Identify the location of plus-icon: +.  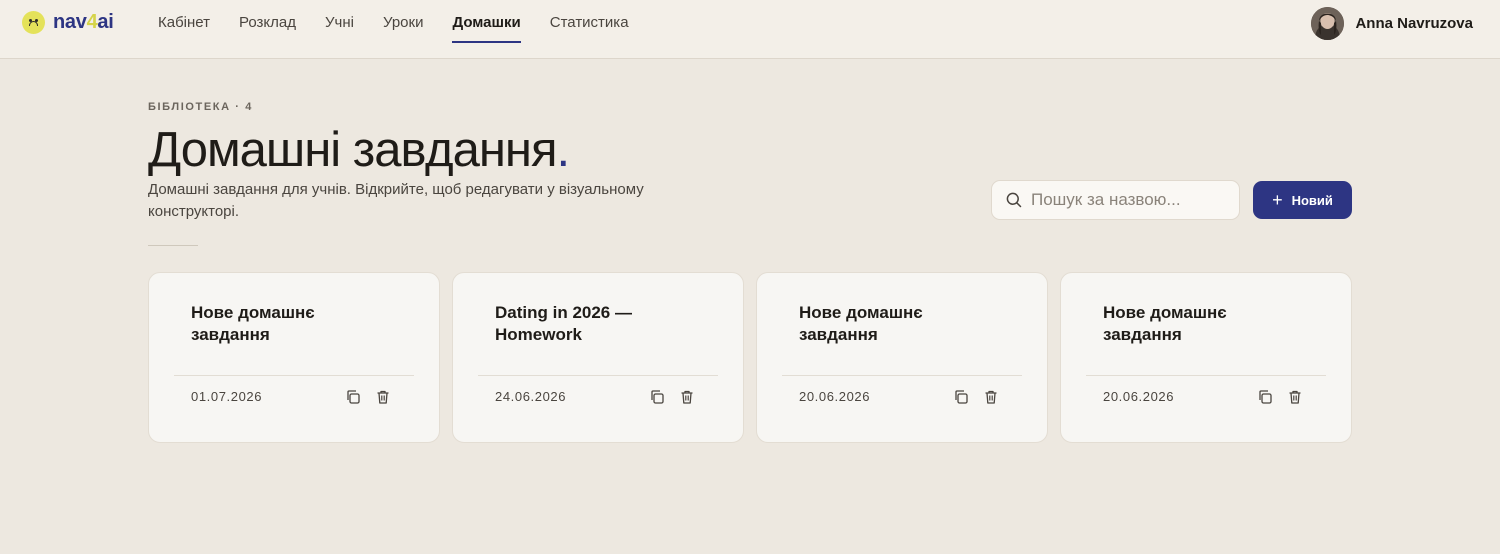
(1277, 200).